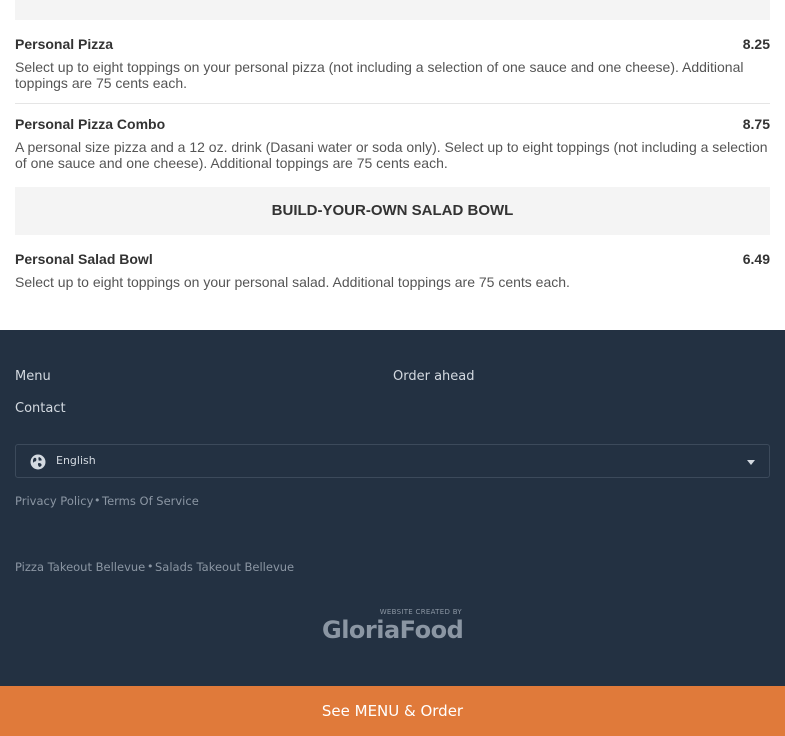 Image resolution: width=785 pixels, height=736 pixels. What do you see at coordinates (392, 711) in the screenshot?
I see `see-menu-order-button: See MENU & Order` at bounding box center [392, 711].